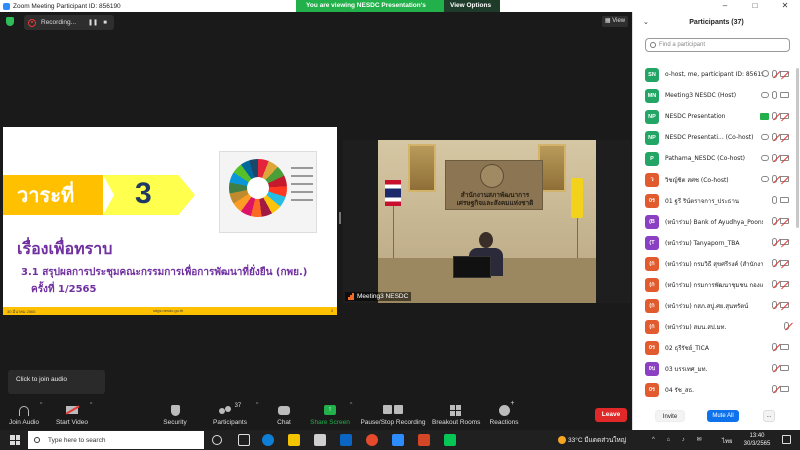 The image size is (800, 450). What do you see at coordinates (713, 137) in the screenshot?
I see `participant-row: NP NESDC Presentati... (Co-host)` at bounding box center [713, 137].